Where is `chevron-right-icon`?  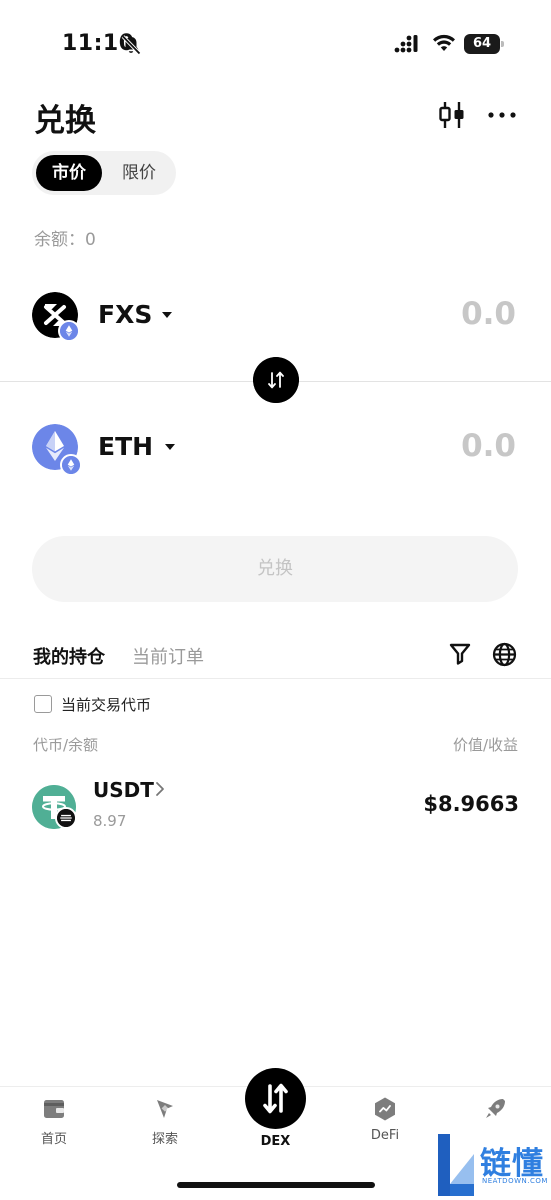
chevron-right-icon is located at coordinates (160, 789).